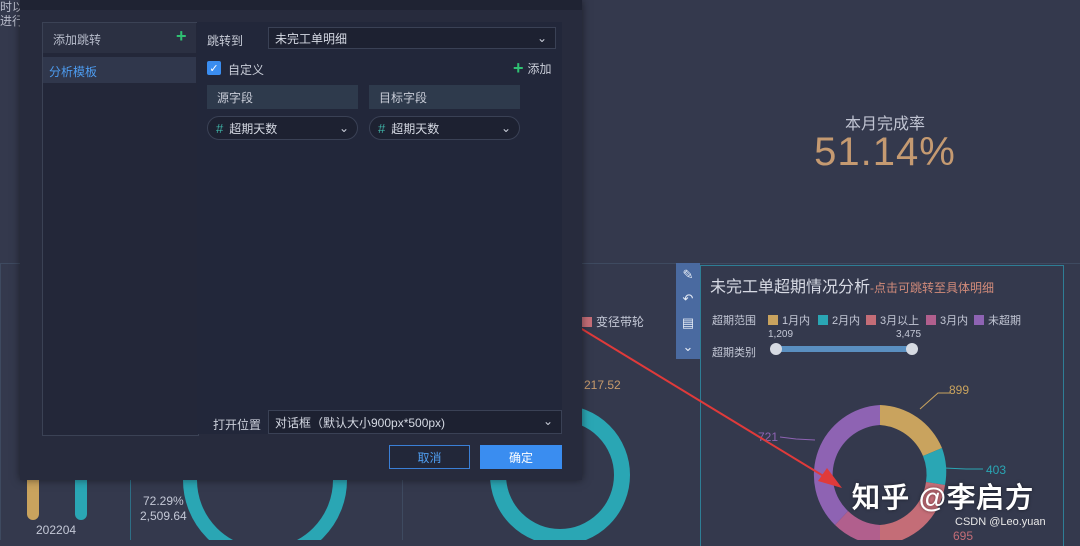 The image size is (1080, 546). I want to click on open-position-value: 对话框（默认大小900px*500px), so click(360, 422).